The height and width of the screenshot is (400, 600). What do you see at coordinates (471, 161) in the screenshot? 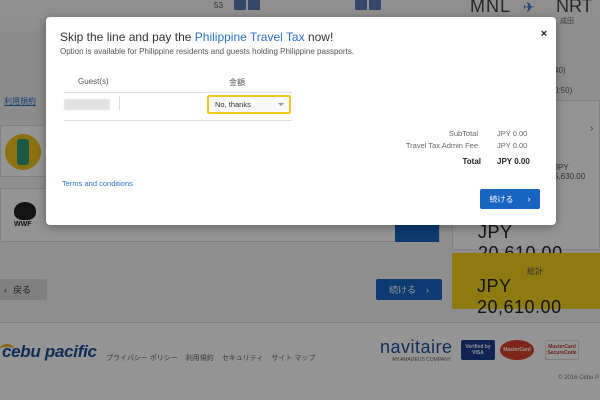
I see `total-label: Total` at bounding box center [471, 161].